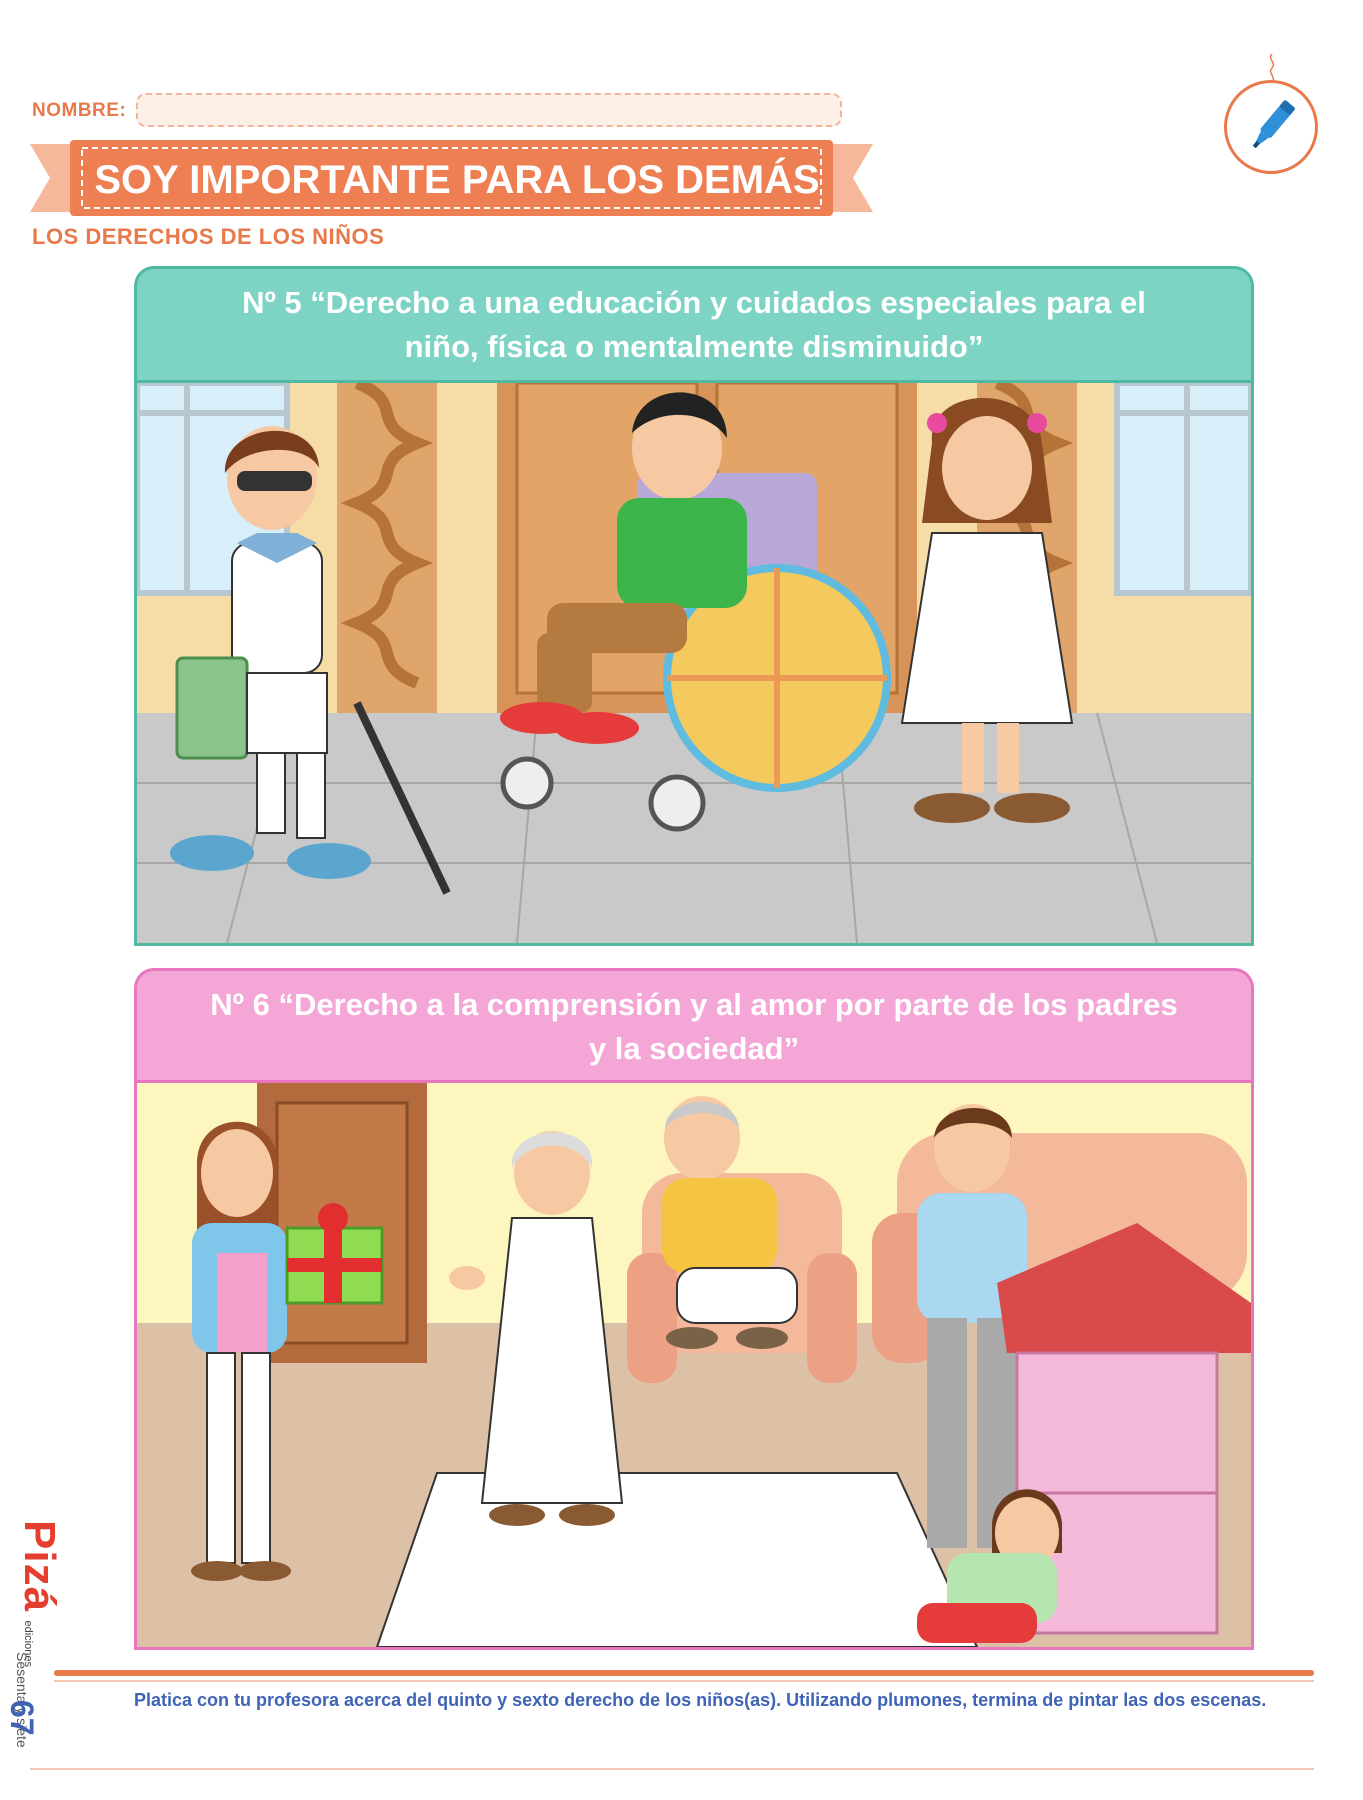  Describe the element at coordinates (1182, 489) in the screenshot. I see `window-right` at that location.